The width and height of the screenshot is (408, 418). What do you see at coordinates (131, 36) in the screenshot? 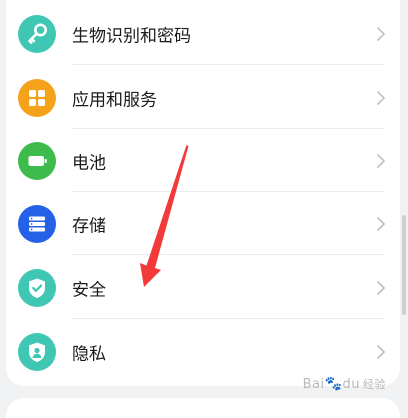
I see `settings-item-label: 生物识别和密码` at bounding box center [131, 36].